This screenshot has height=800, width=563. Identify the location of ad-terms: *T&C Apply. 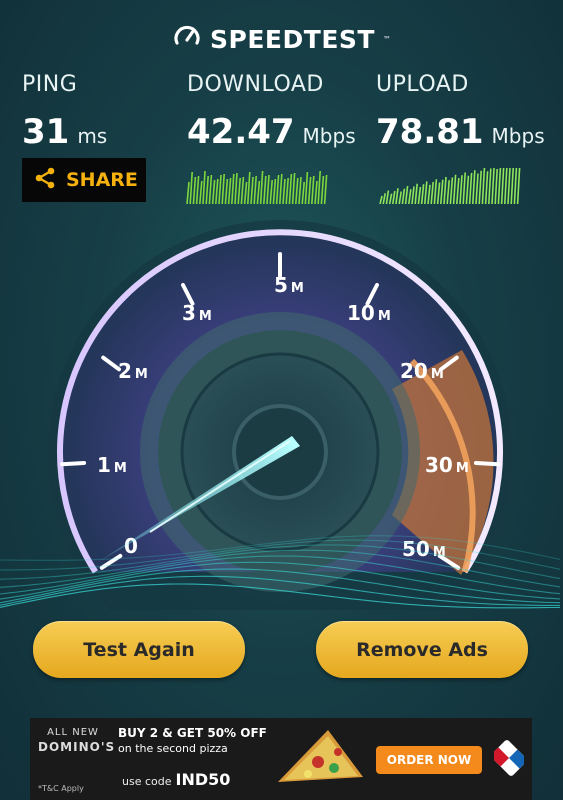
(61, 788).